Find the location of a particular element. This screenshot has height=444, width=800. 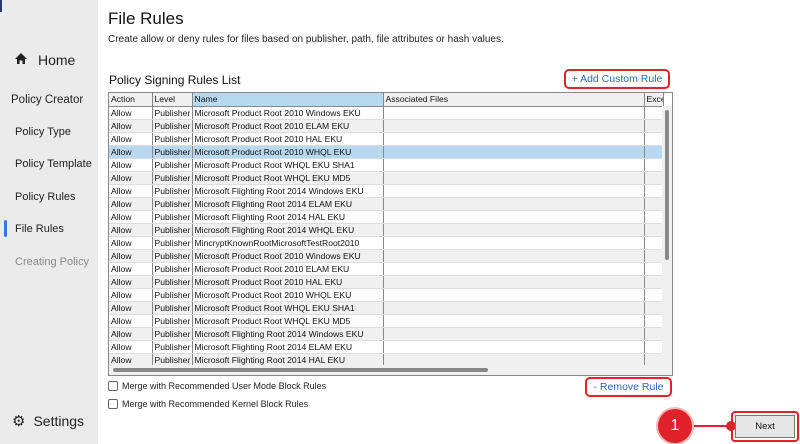

table-header: Action Level Name Associated Files Exce is located at coordinates (386, 100).